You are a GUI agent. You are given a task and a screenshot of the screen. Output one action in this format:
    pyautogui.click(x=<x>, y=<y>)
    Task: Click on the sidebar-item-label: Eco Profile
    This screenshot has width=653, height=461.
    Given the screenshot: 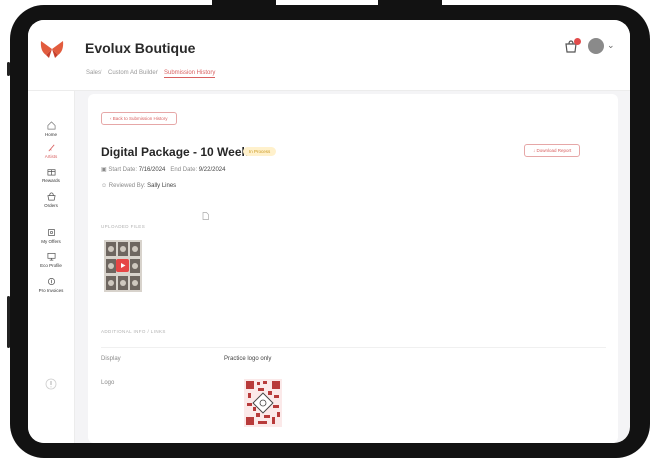 What is the action you would take?
    pyautogui.click(x=51, y=265)
    